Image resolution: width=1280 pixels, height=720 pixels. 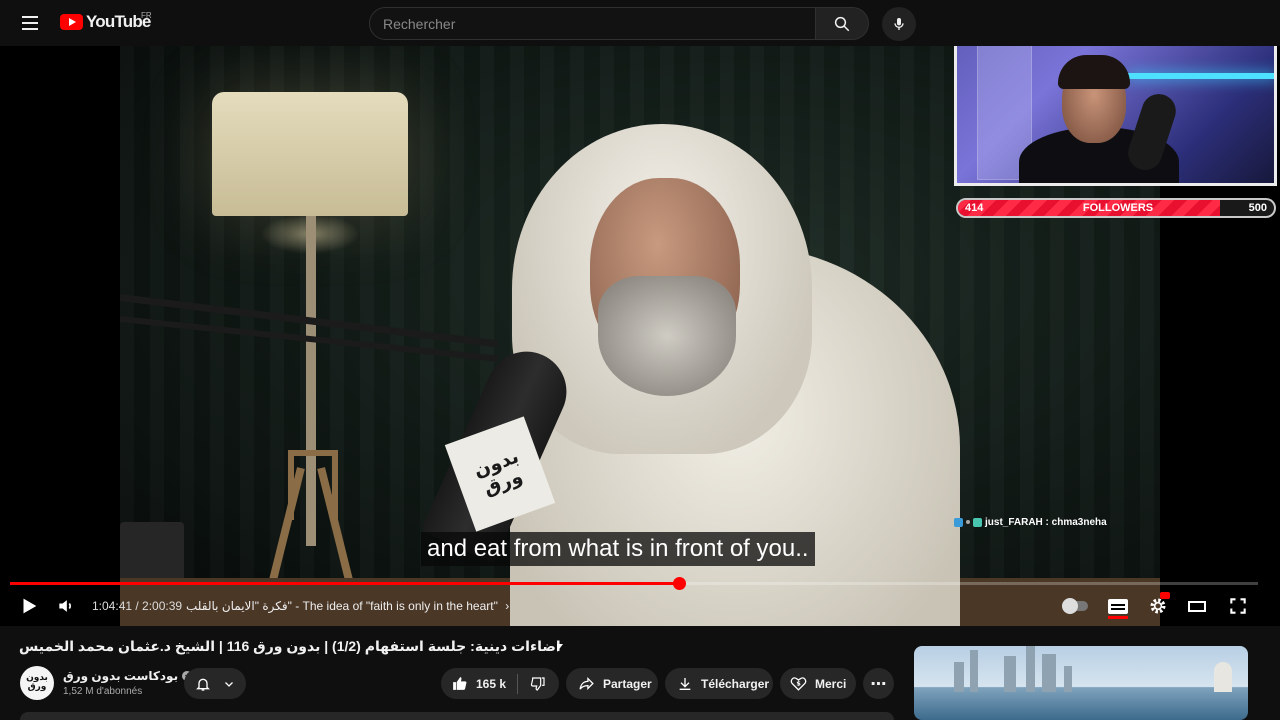 What do you see at coordinates (30, 23) in the screenshot?
I see `menu-icon` at bounding box center [30, 23].